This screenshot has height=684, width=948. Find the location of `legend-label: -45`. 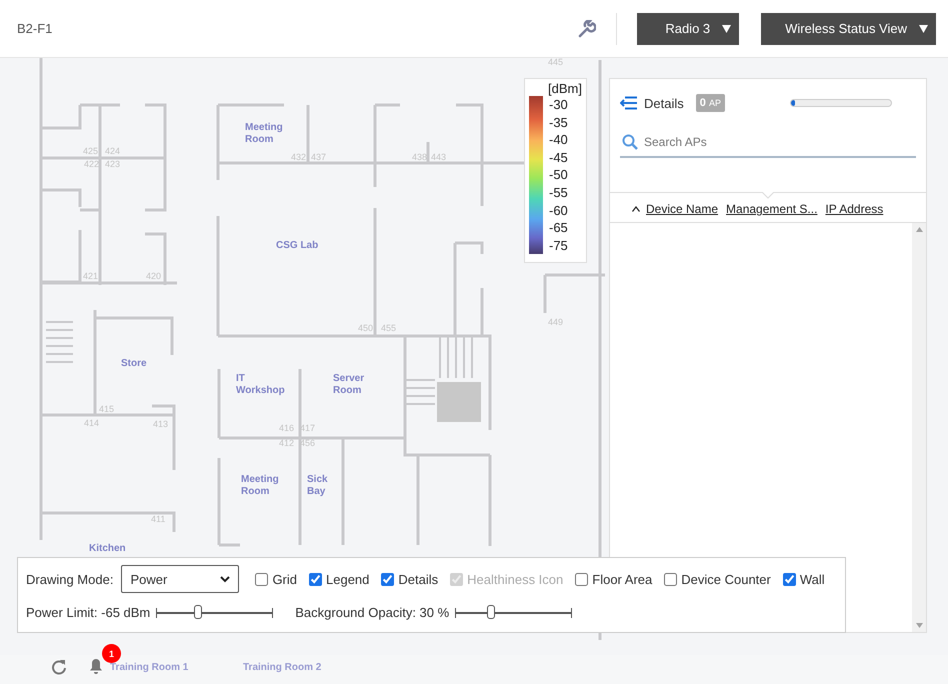

legend-label: -45 is located at coordinates (558, 157).